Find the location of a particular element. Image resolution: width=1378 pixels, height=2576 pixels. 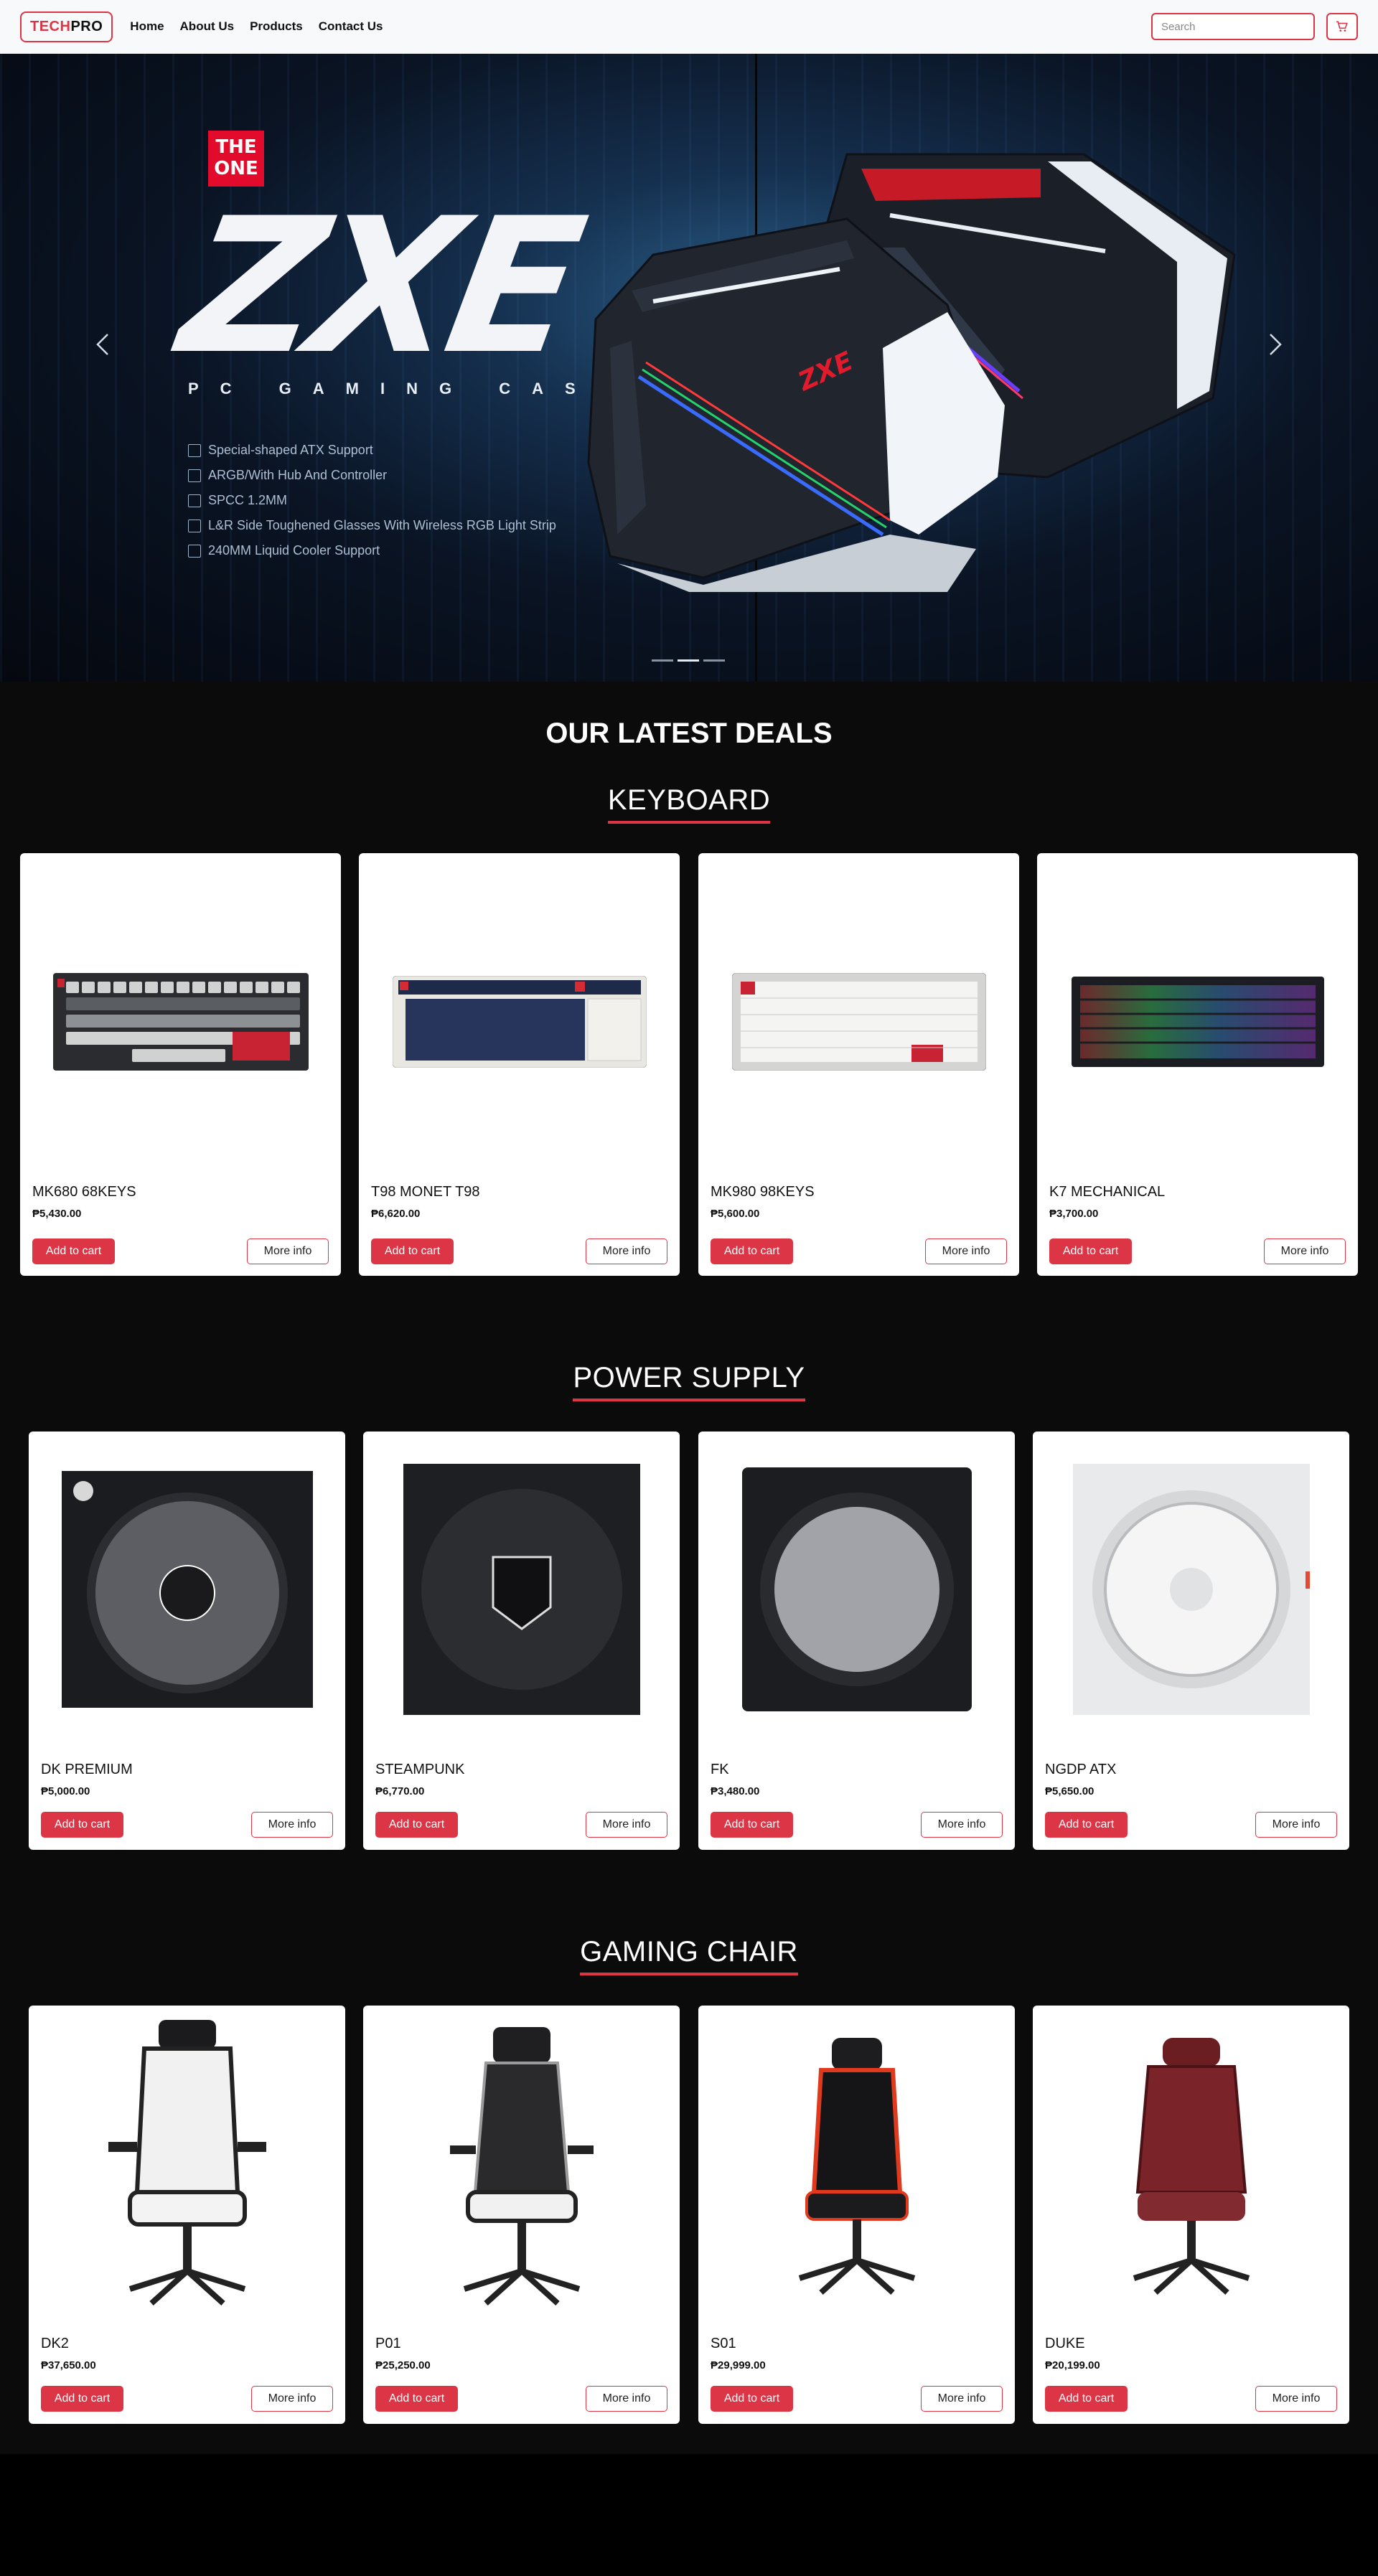

nav-link-contact: Contact Us is located at coordinates (351, 26).